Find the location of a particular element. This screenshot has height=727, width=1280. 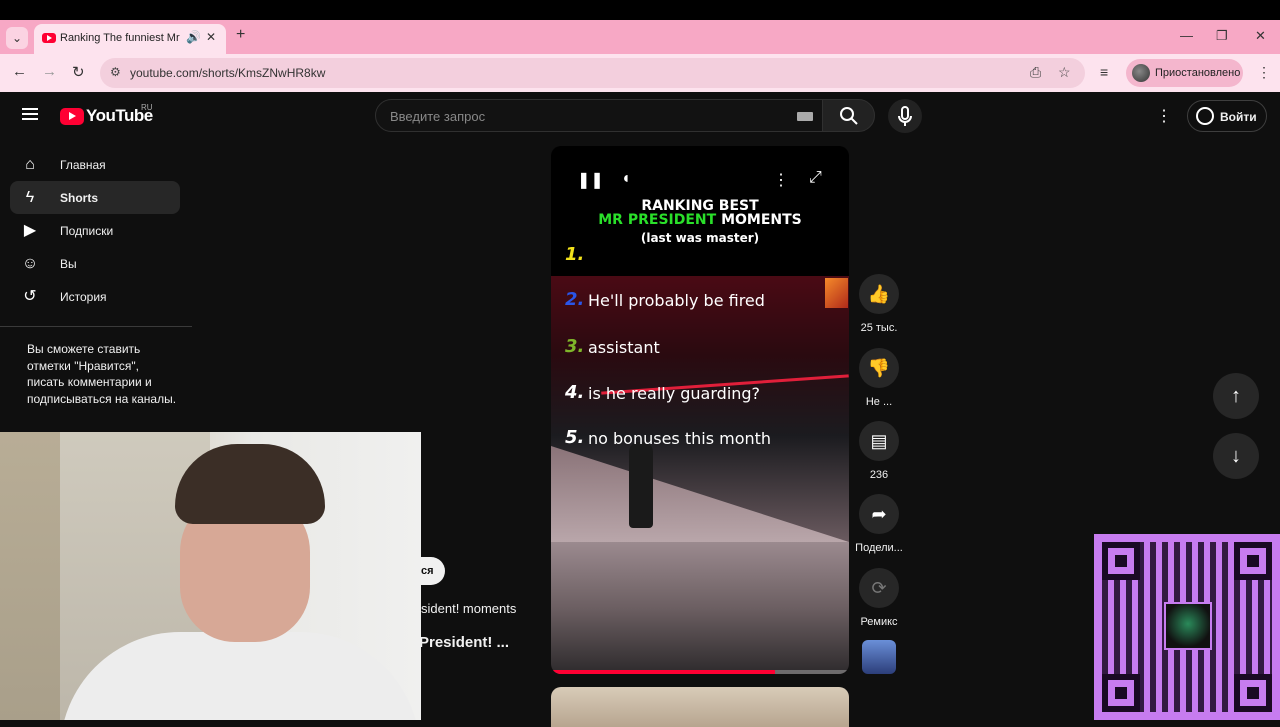

sidebar-item-label: Главная is located at coordinates (83, 165).